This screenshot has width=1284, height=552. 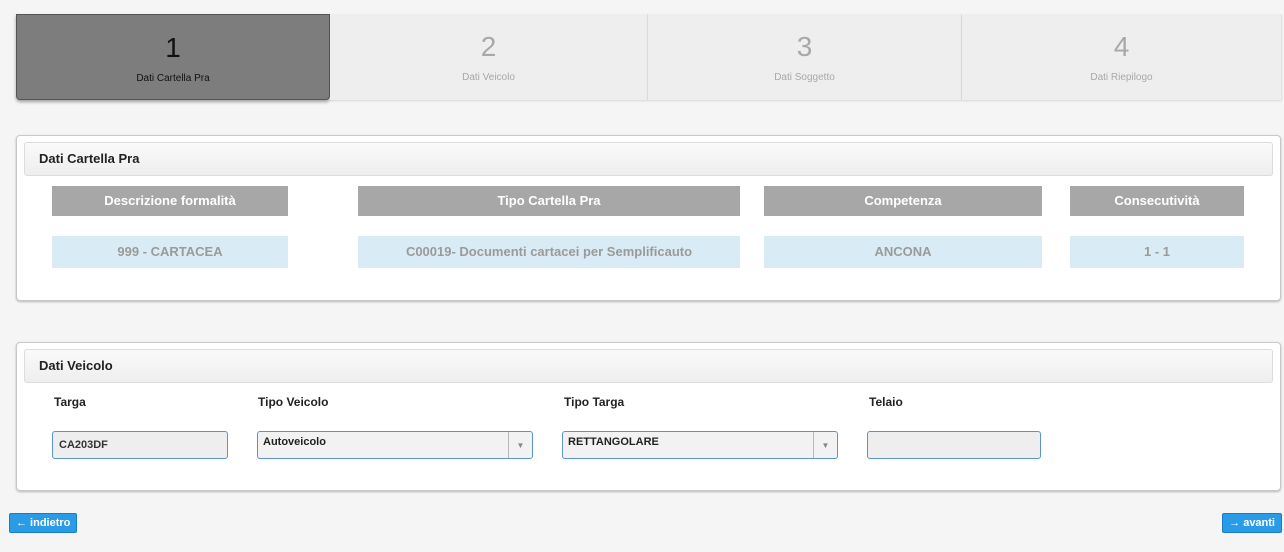 I want to click on column-header: Consecutività, so click(x=1157, y=201).